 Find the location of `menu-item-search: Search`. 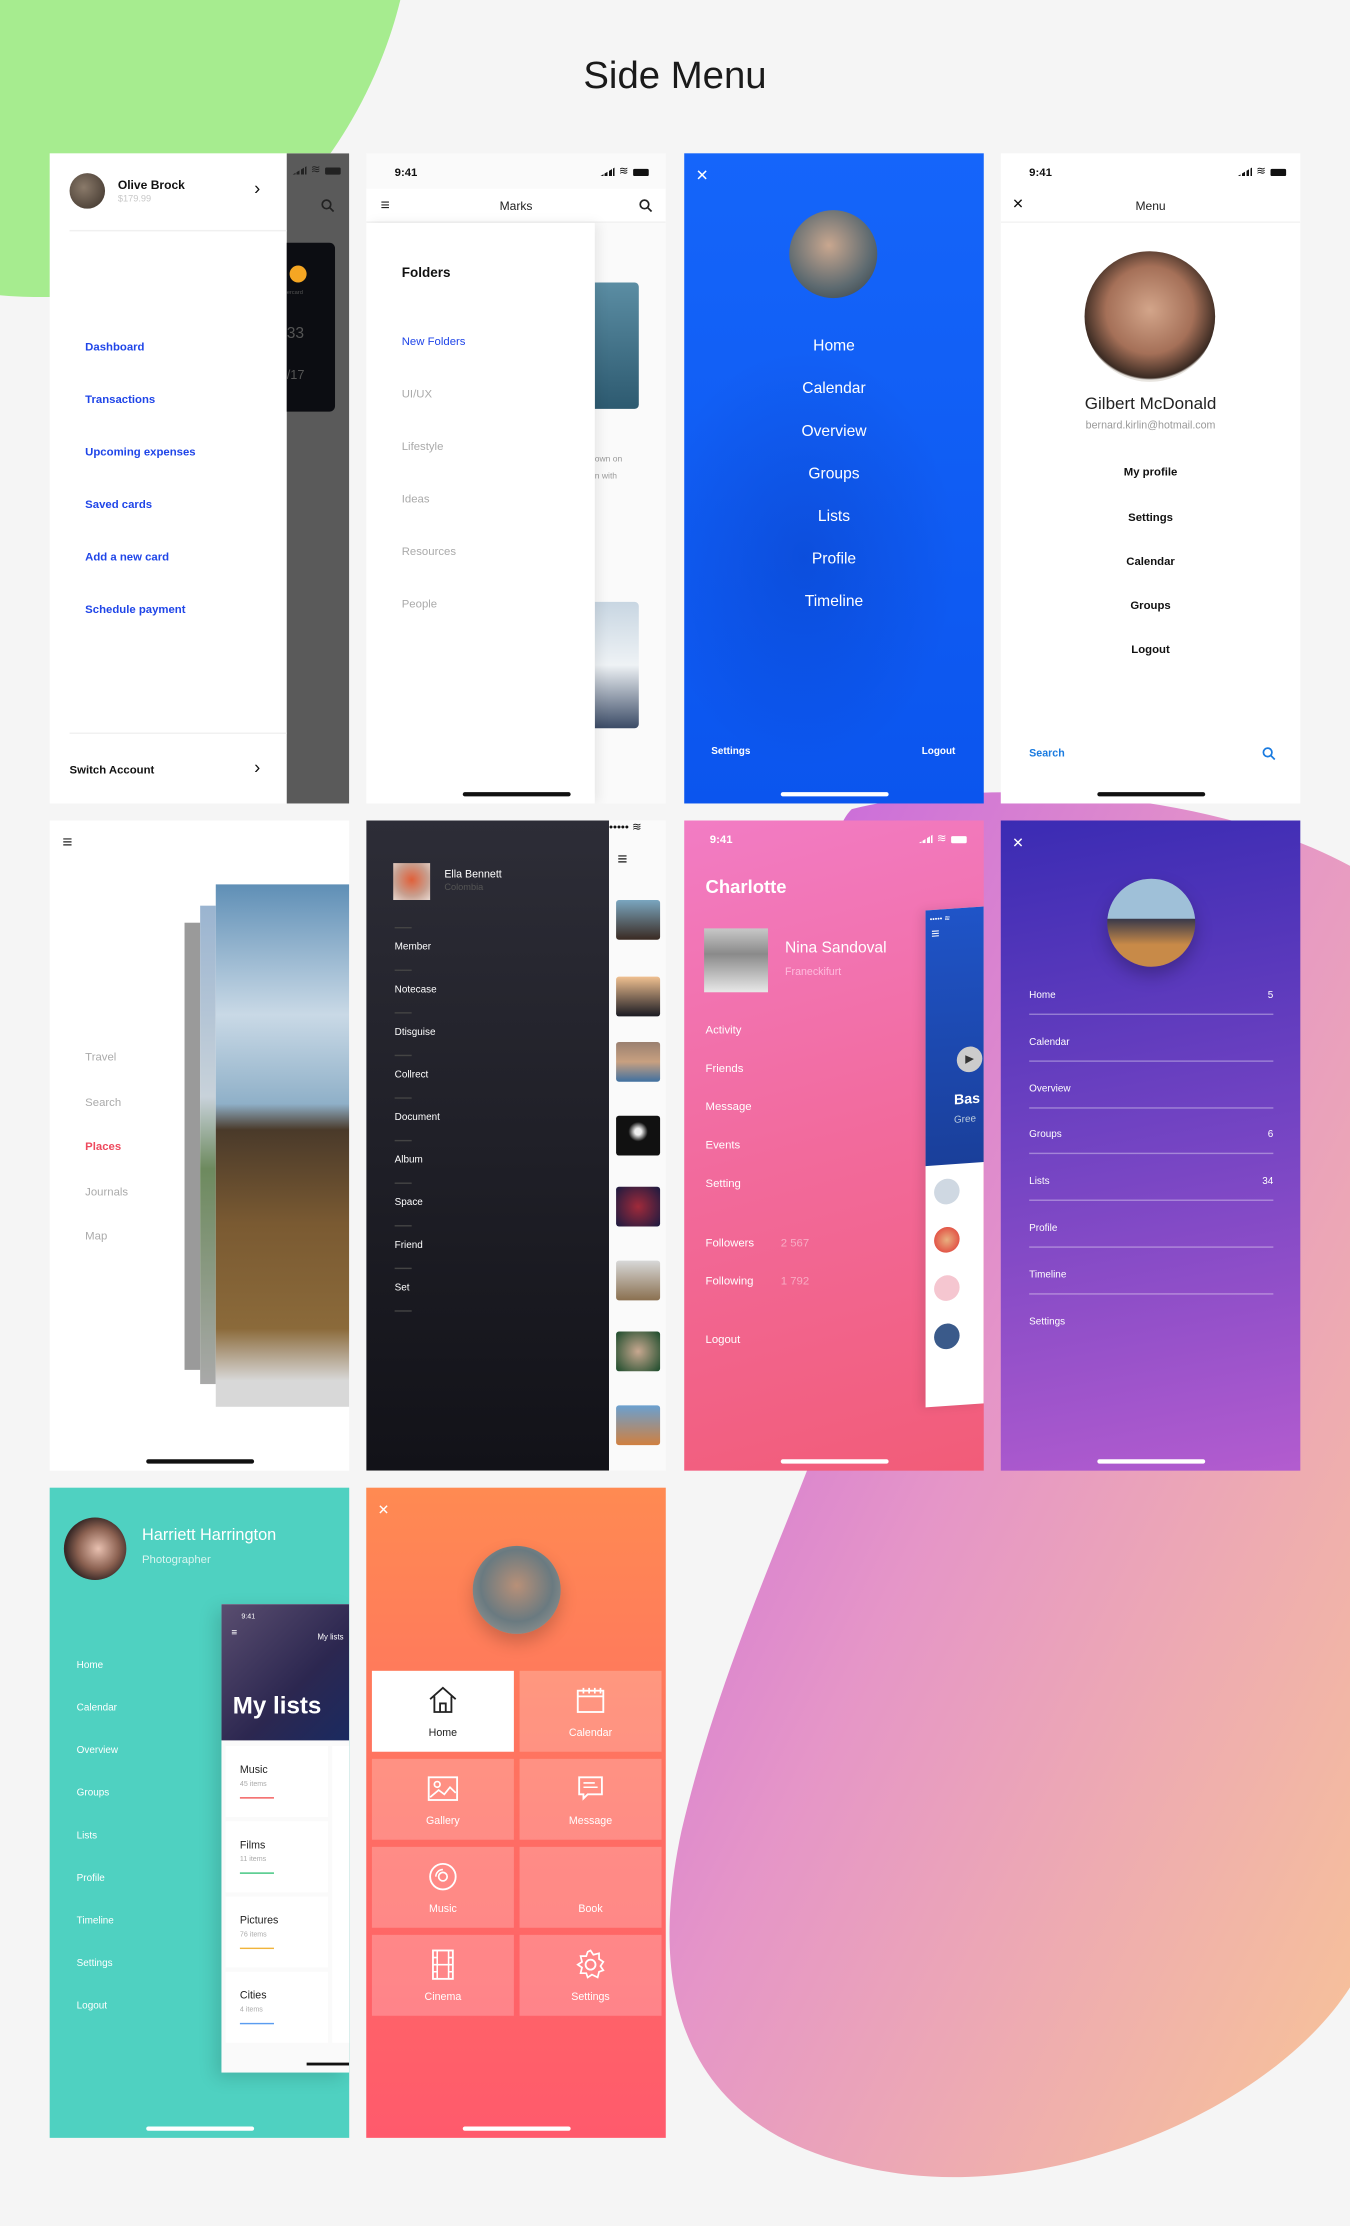

menu-item-search: Search is located at coordinates (103, 1102).